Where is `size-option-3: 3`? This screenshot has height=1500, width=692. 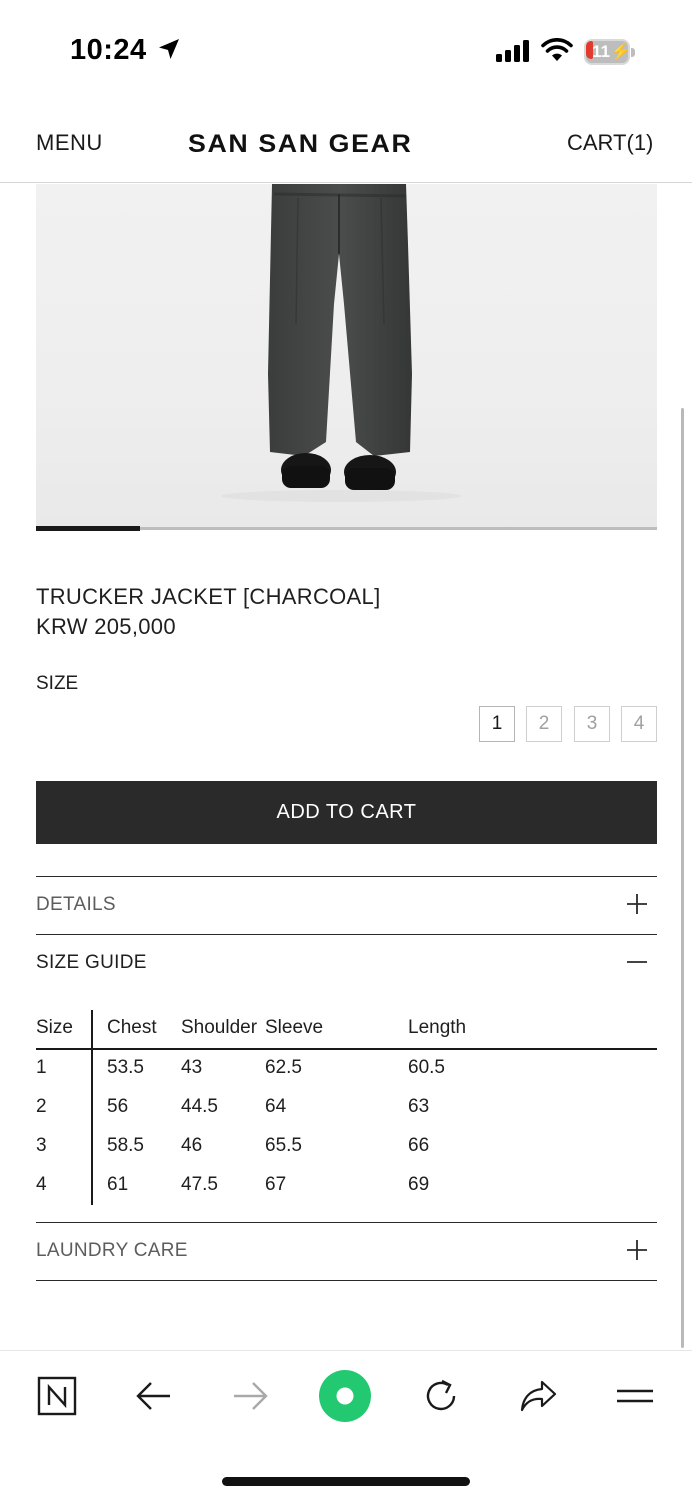
size-option-3: 3 is located at coordinates (592, 724).